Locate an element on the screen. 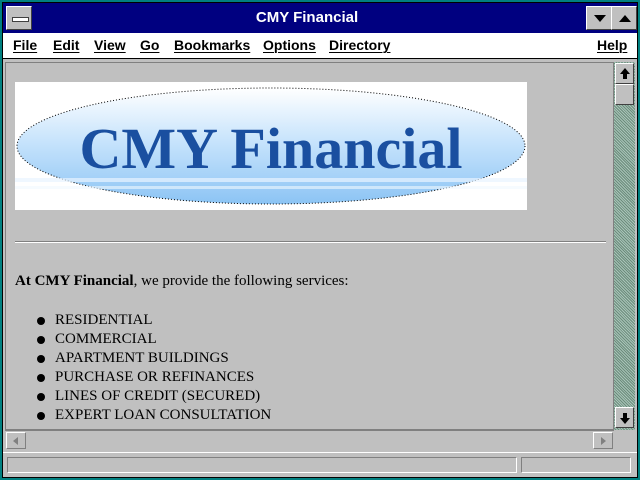 Image resolution: width=640 pixels, height=480 pixels. minimize-icon is located at coordinates (600, 18).